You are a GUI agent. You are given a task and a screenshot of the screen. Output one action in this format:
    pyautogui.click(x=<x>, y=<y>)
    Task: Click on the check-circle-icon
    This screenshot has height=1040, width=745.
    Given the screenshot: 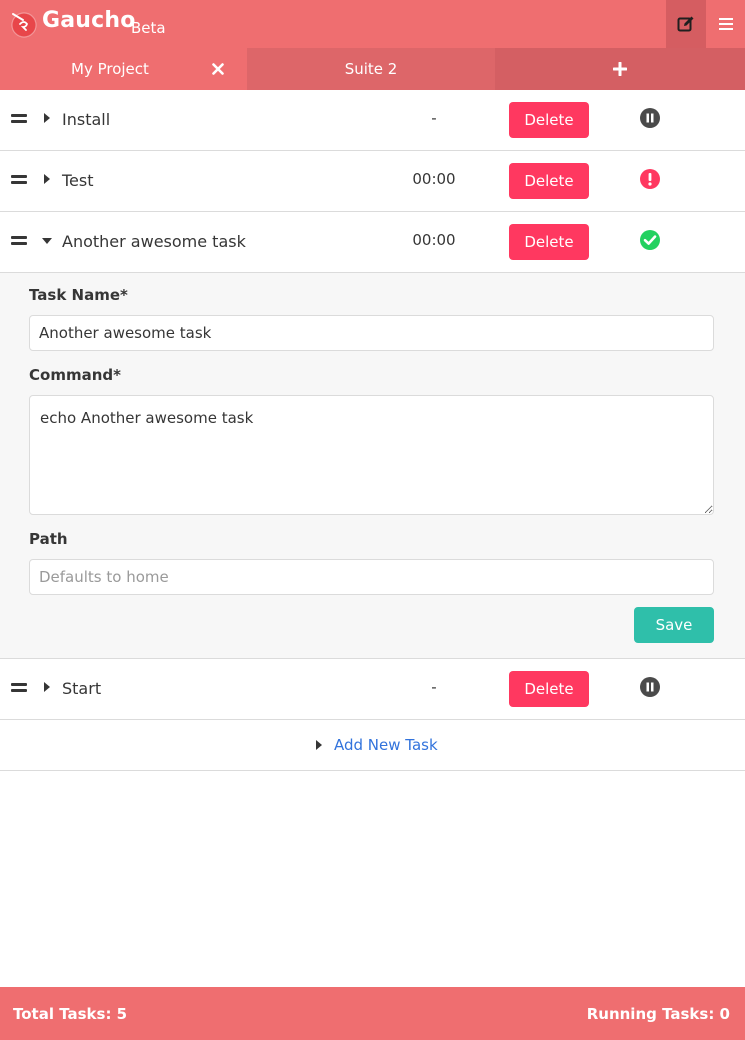 What is the action you would take?
    pyautogui.click(x=650, y=240)
    